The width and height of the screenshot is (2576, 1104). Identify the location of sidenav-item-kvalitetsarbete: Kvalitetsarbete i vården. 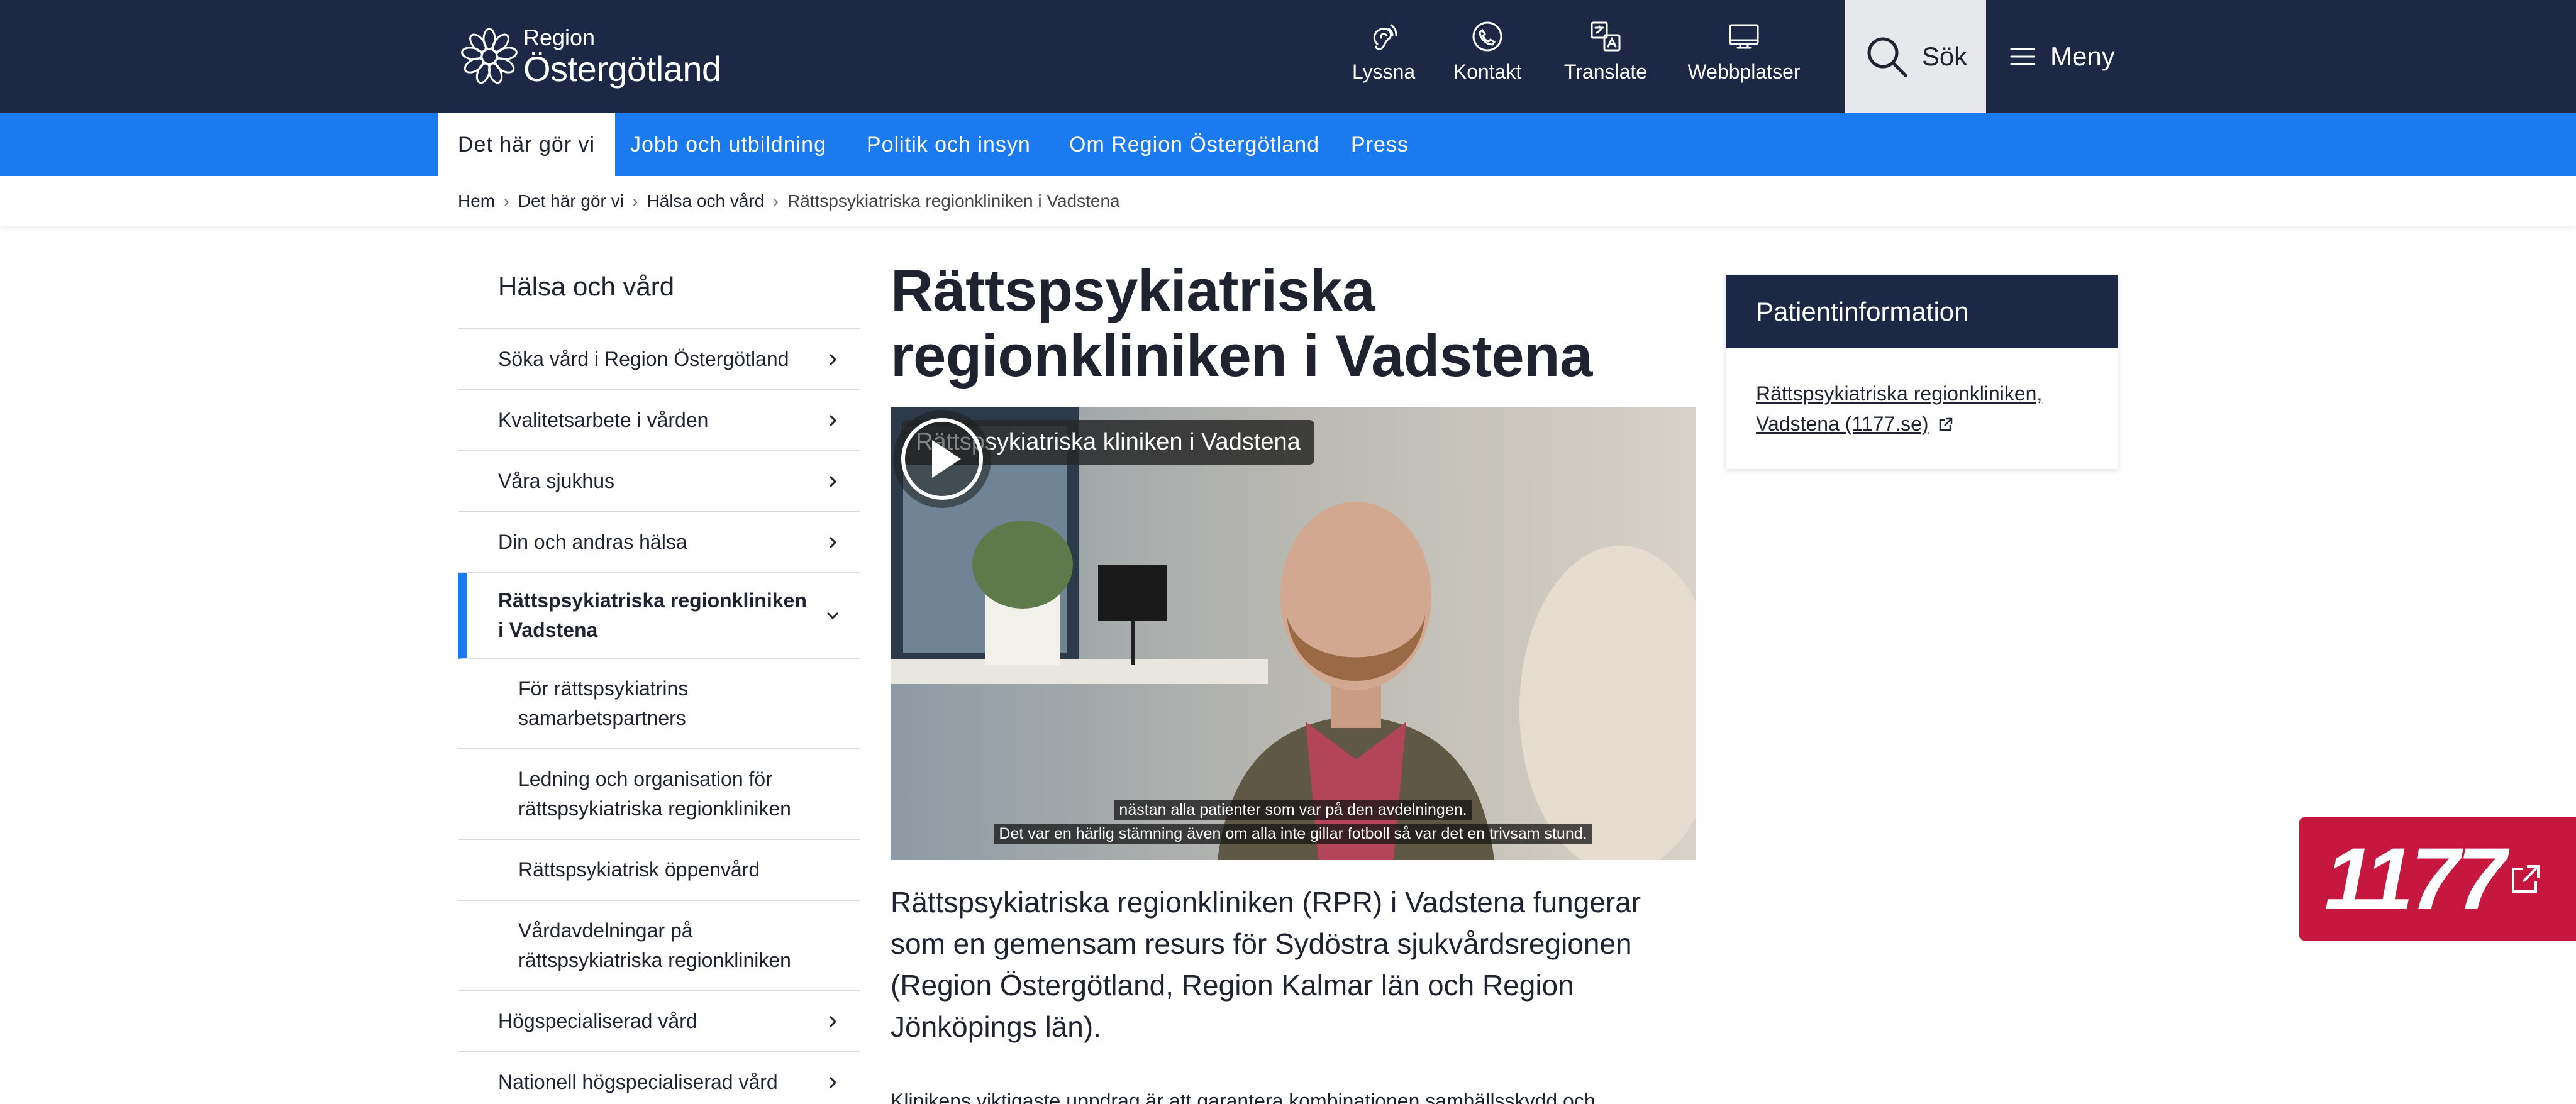
(659, 420).